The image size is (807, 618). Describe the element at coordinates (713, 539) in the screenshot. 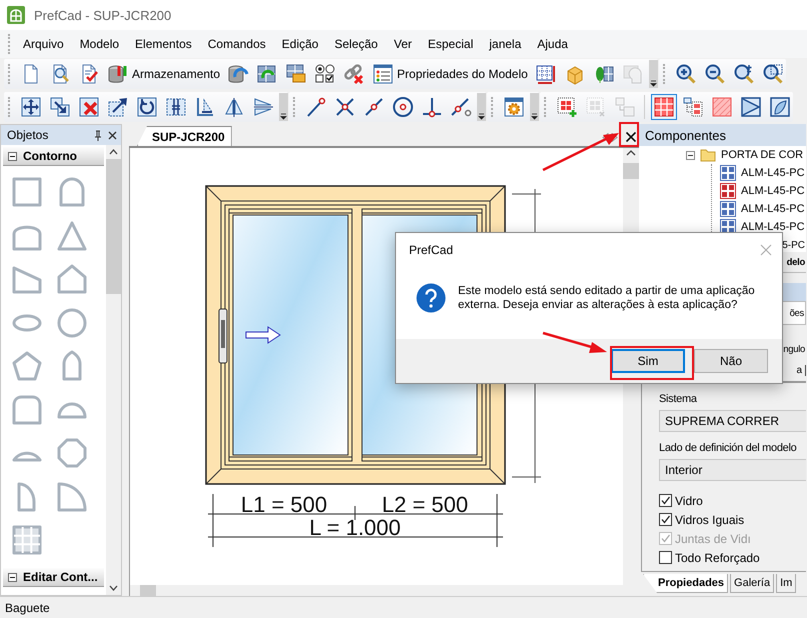

I see `checkbox-label: Juntas de Vidı` at that location.